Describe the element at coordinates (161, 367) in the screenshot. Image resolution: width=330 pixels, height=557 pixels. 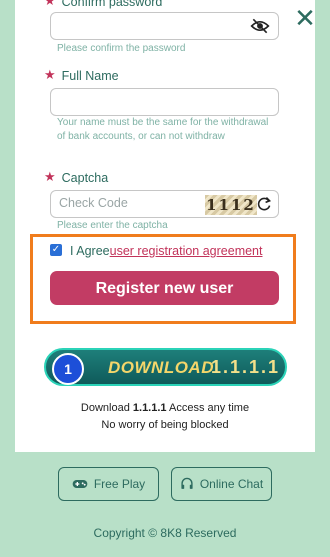
I see `download-label: DOWNLOAD` at that location.